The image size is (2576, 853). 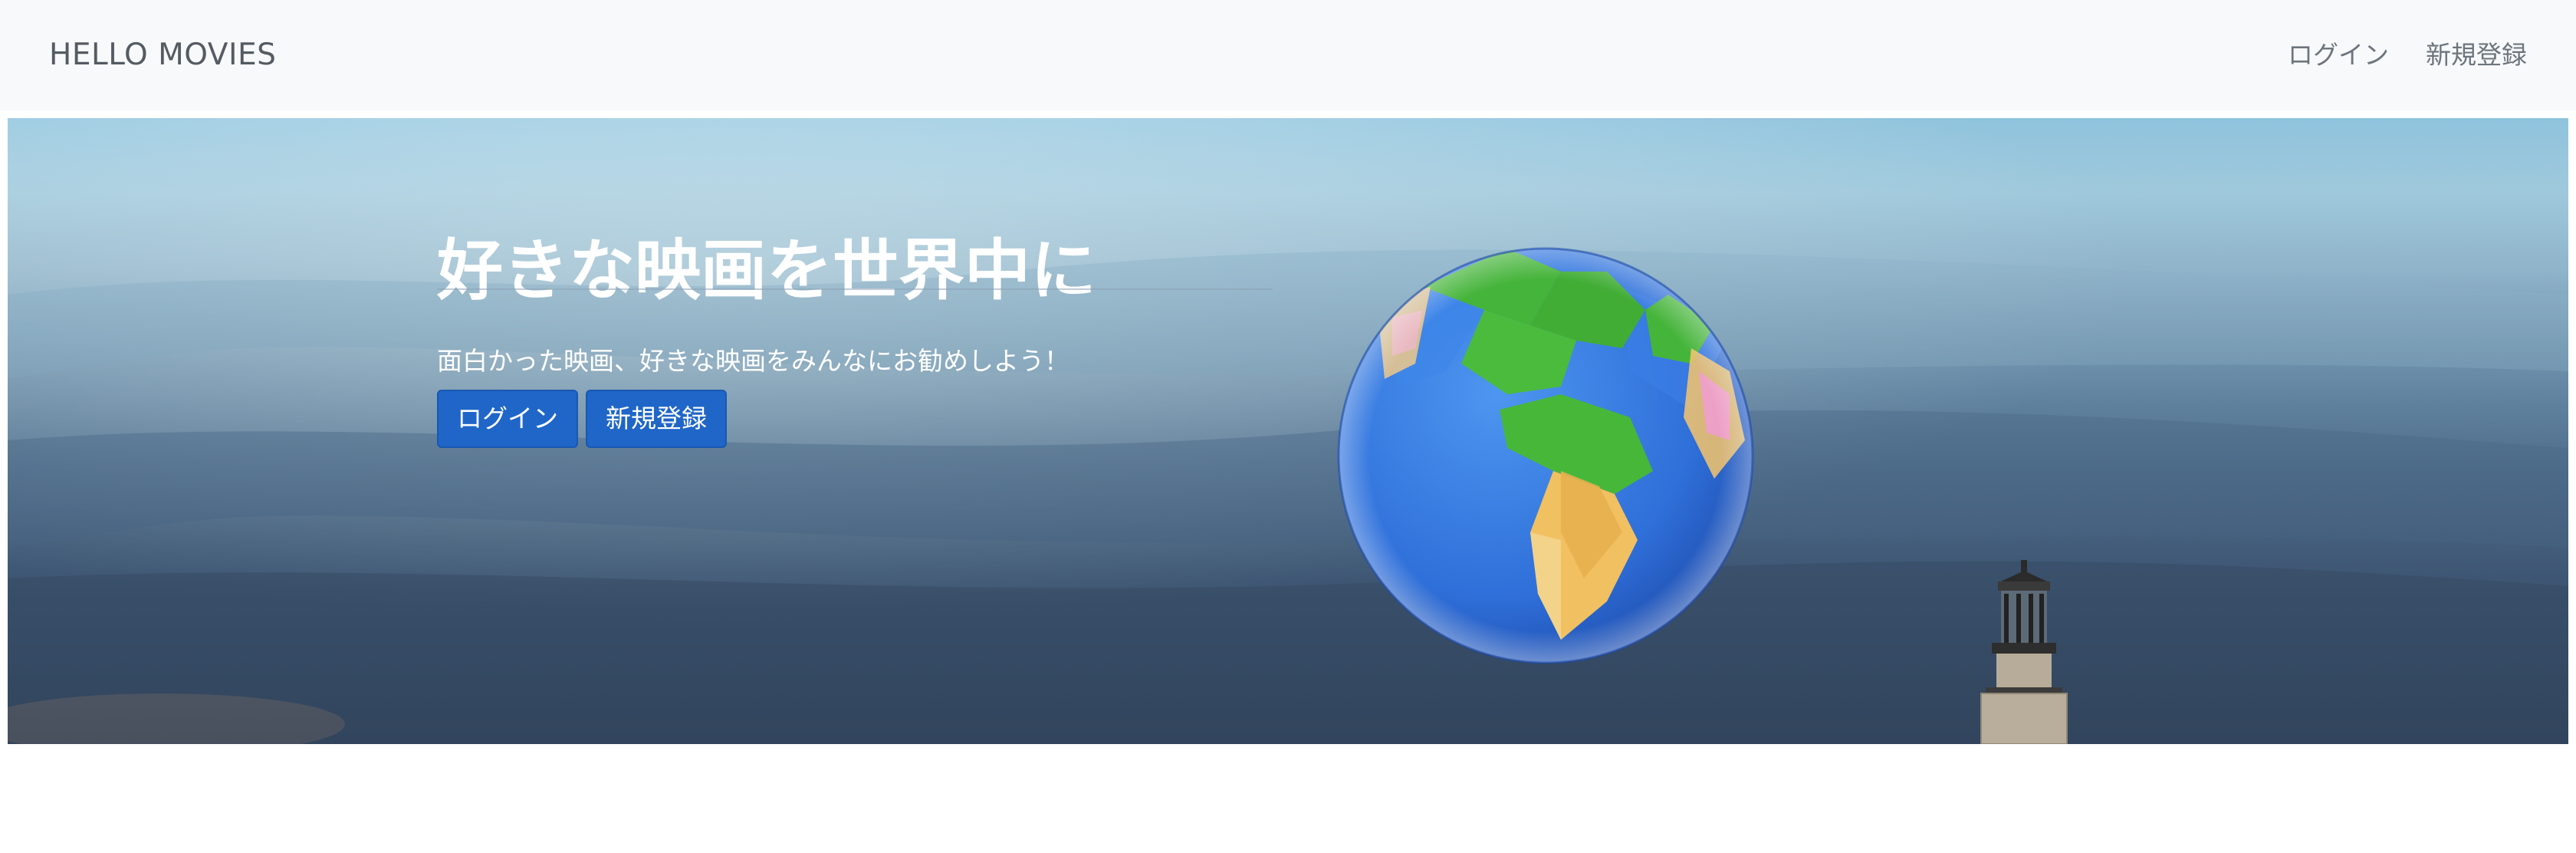 What do you see at coordinates (2408, 55) in the screenshot?
I see `nav-links: ログイン 新規登録` at bounding box center [2408, 55].